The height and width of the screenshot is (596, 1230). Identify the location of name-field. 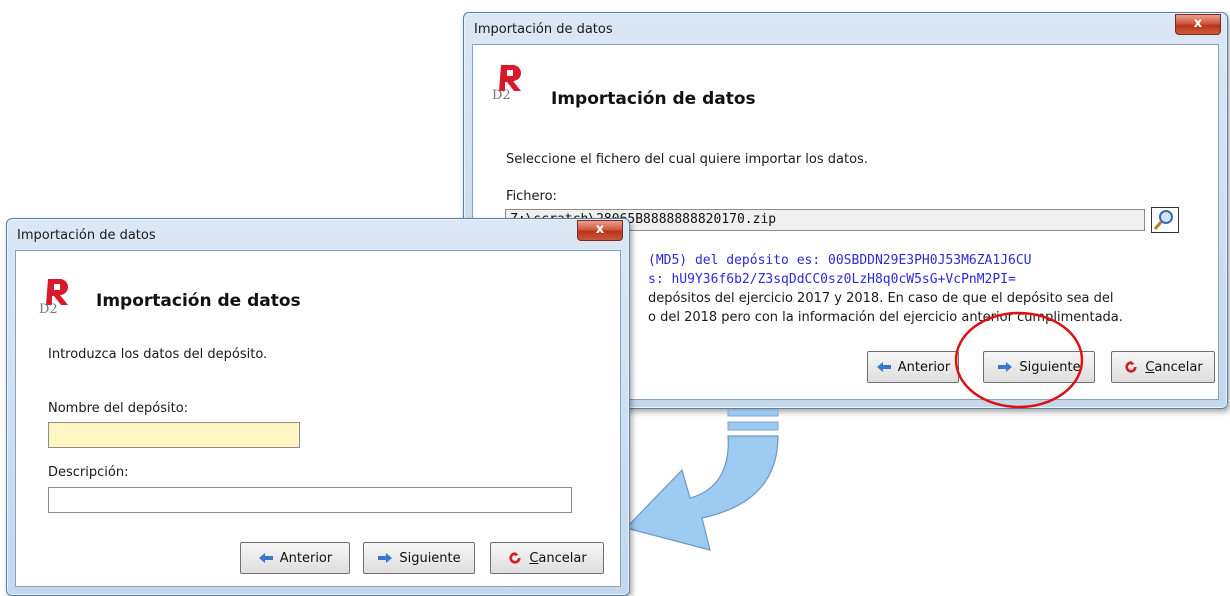
(174, 435).